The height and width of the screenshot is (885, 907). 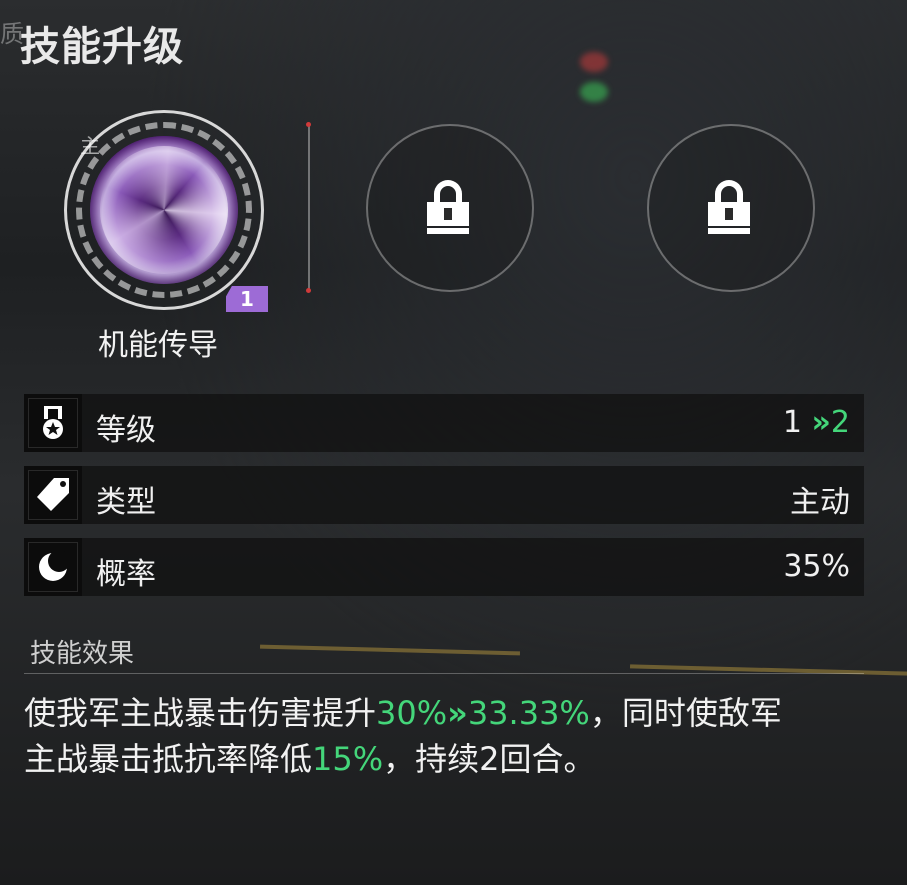 What do you see at coordinates (444, 495) in the screenshot?
I see `stat-row-type: 类型 主动` at bounding box center [444, 495].